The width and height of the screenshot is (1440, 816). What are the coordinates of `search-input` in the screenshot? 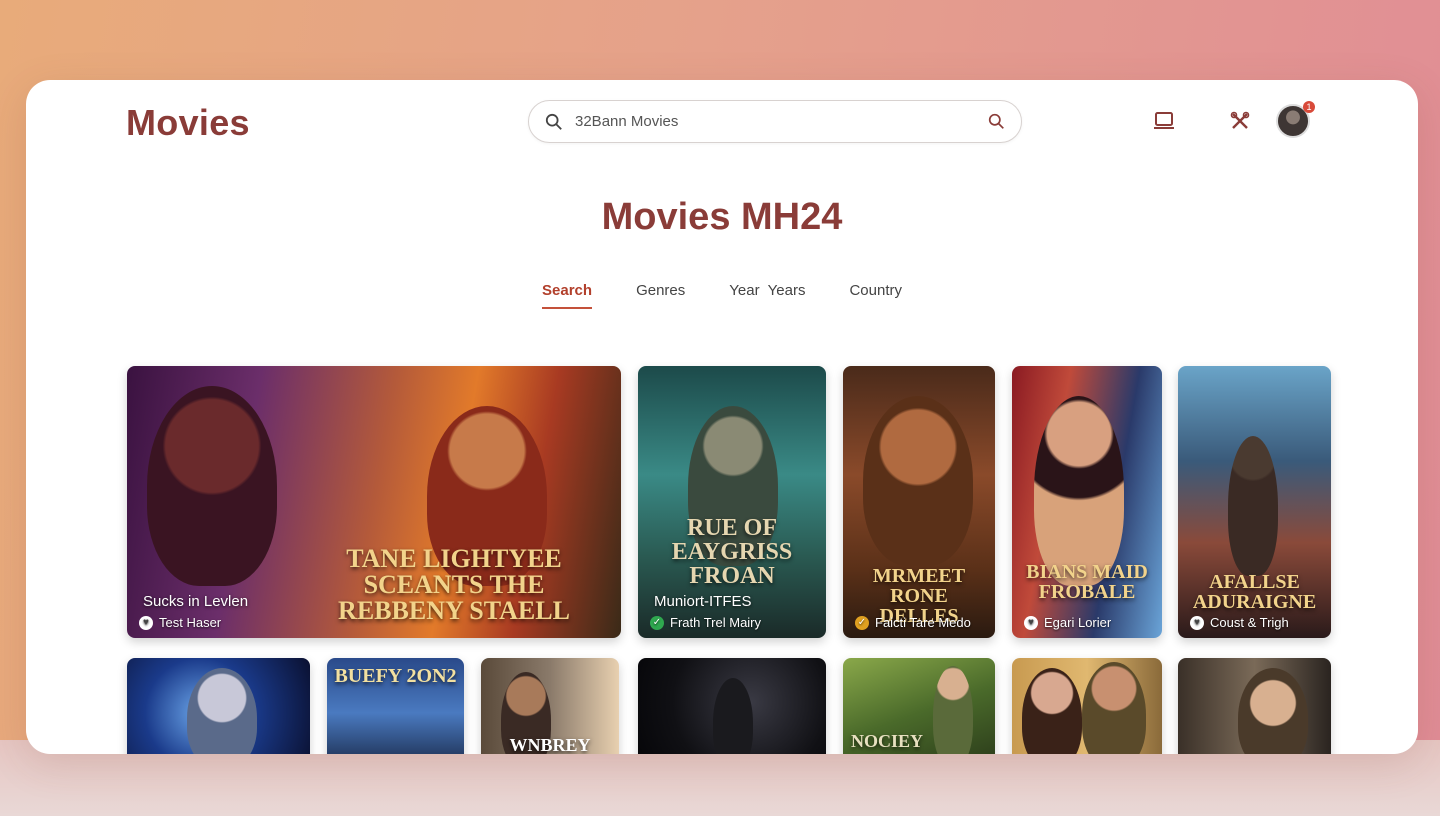 It's located at (781, 121).